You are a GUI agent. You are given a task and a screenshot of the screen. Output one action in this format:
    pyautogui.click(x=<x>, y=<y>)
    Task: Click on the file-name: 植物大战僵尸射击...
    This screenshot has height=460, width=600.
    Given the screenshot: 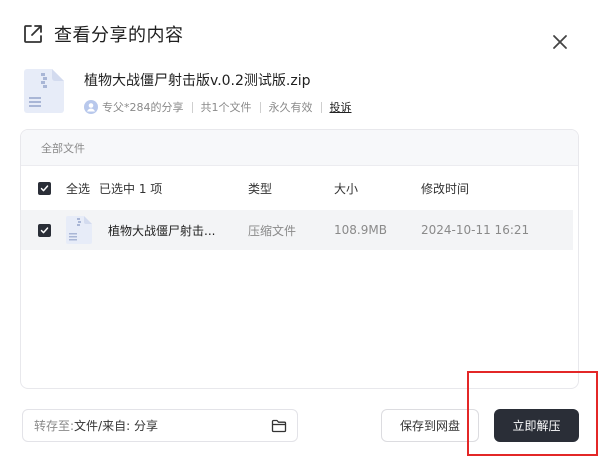 What is the action you would take?
    pyautogui.click(x=161, y=230)
    